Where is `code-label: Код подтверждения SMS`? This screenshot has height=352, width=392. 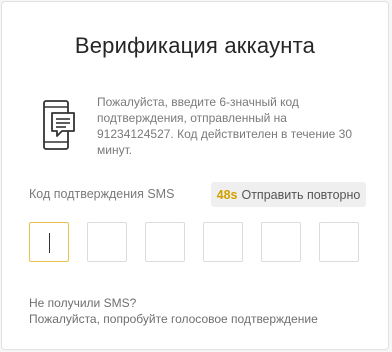 code-label: Код подтверждения SMS is located at coordinates (102, 194).